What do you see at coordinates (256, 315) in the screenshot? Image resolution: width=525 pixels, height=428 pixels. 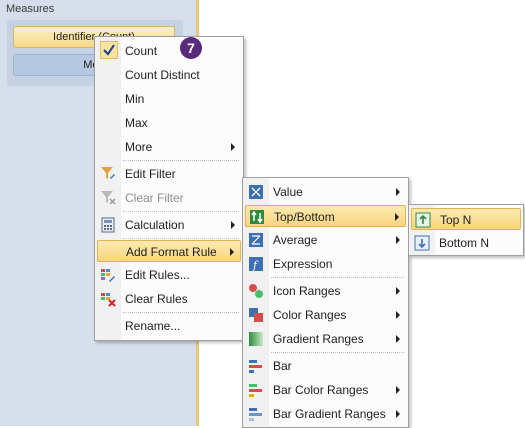 I see `color-ranges-icon` at bounding box center [256, 315].